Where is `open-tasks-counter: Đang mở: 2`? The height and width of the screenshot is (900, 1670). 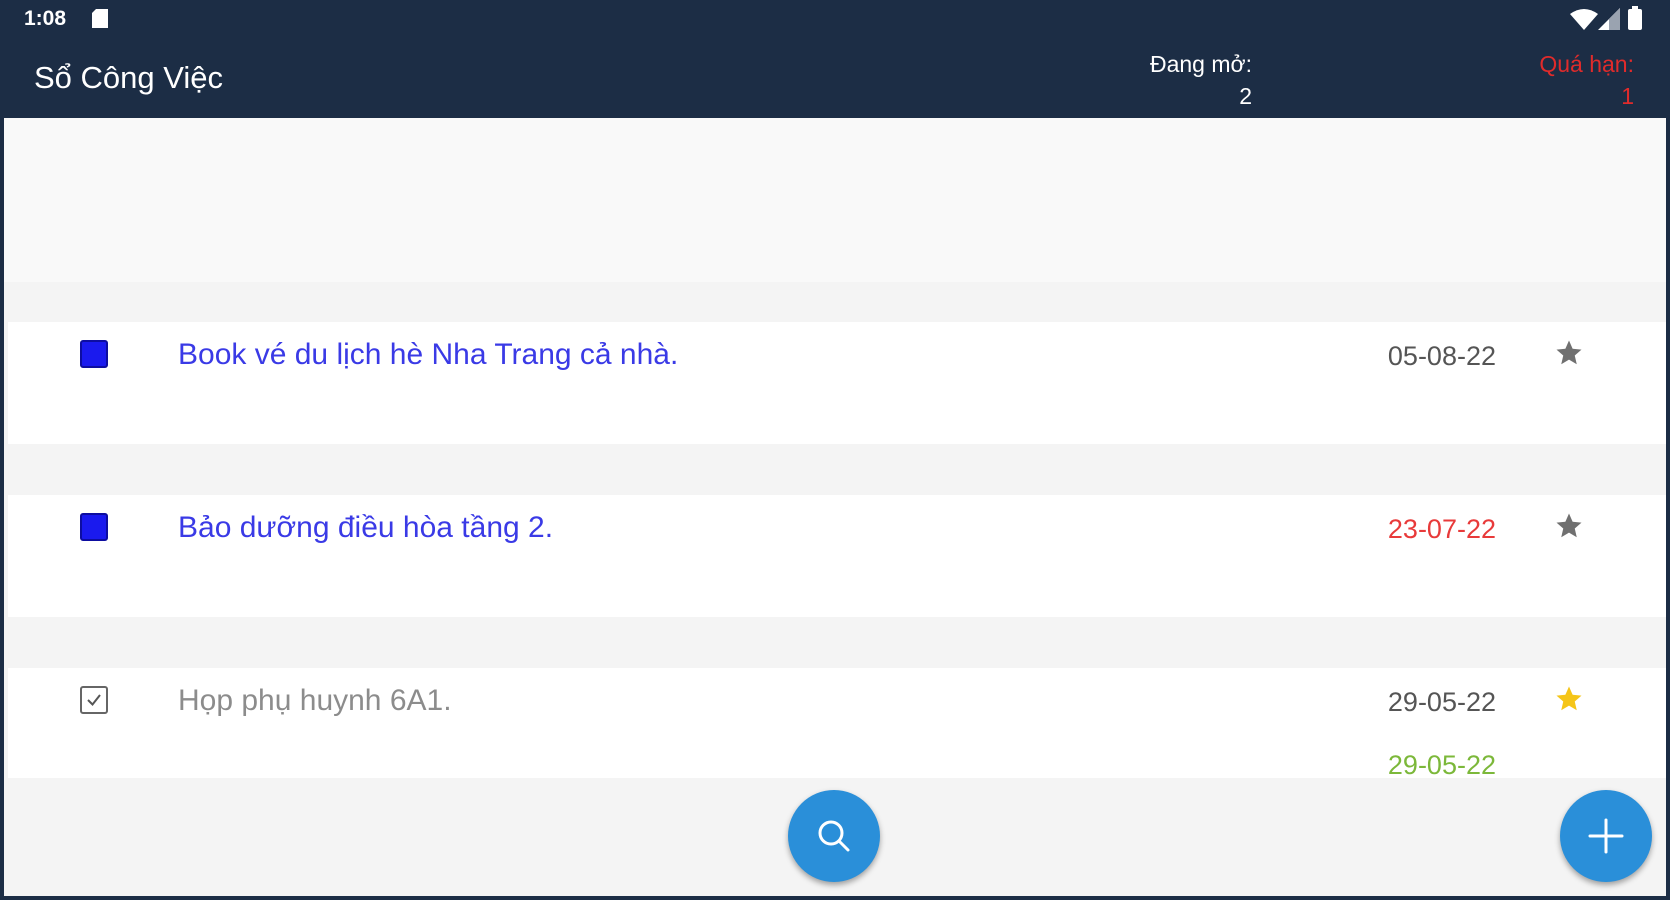
open-tasks-counter: Đang mở: 2 is located at coordinates (1201, 80).